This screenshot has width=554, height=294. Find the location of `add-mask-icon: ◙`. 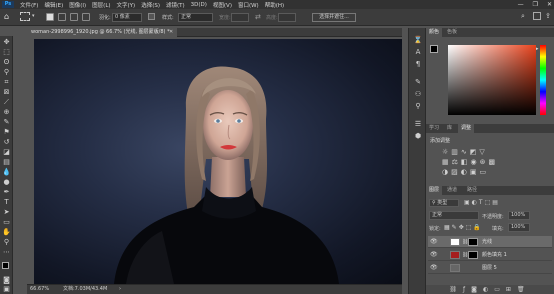

add-mask-icon: ◙ is located at coordinates (477, 289).